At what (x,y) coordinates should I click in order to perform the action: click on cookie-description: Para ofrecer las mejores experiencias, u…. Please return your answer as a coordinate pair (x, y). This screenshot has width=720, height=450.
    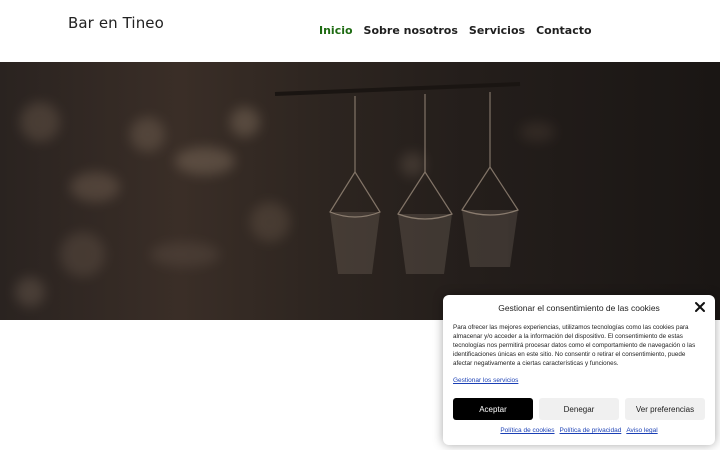
    Looking at the image, I should click on (574, 345).